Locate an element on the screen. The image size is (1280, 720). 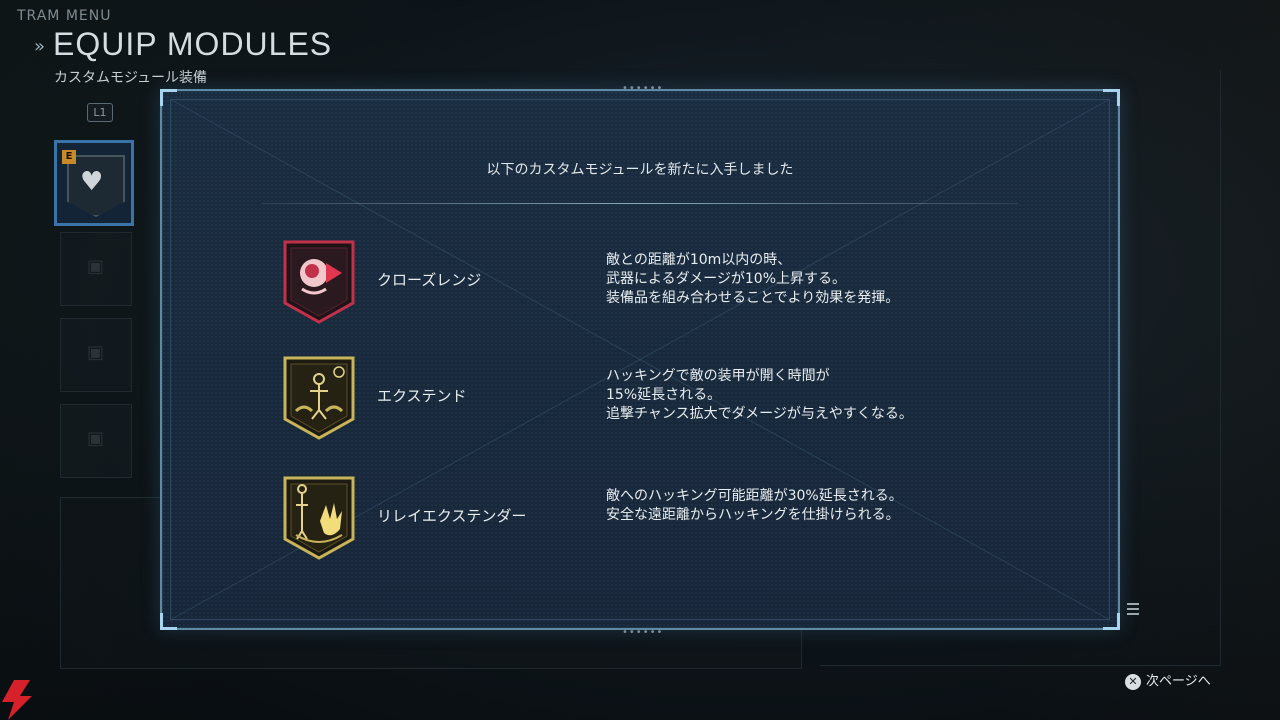
module-name: エクステンド is located at coordinates (422, 396).